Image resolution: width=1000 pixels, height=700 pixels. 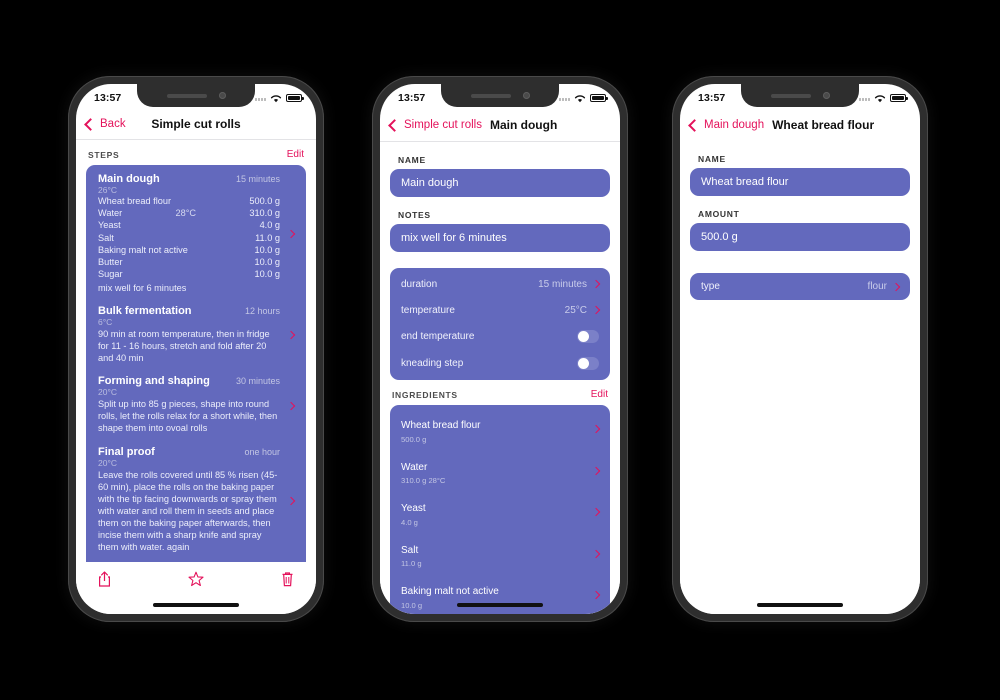 I want to click on ingredient-quantity: 4.0 g, so click(x=409, y=522).